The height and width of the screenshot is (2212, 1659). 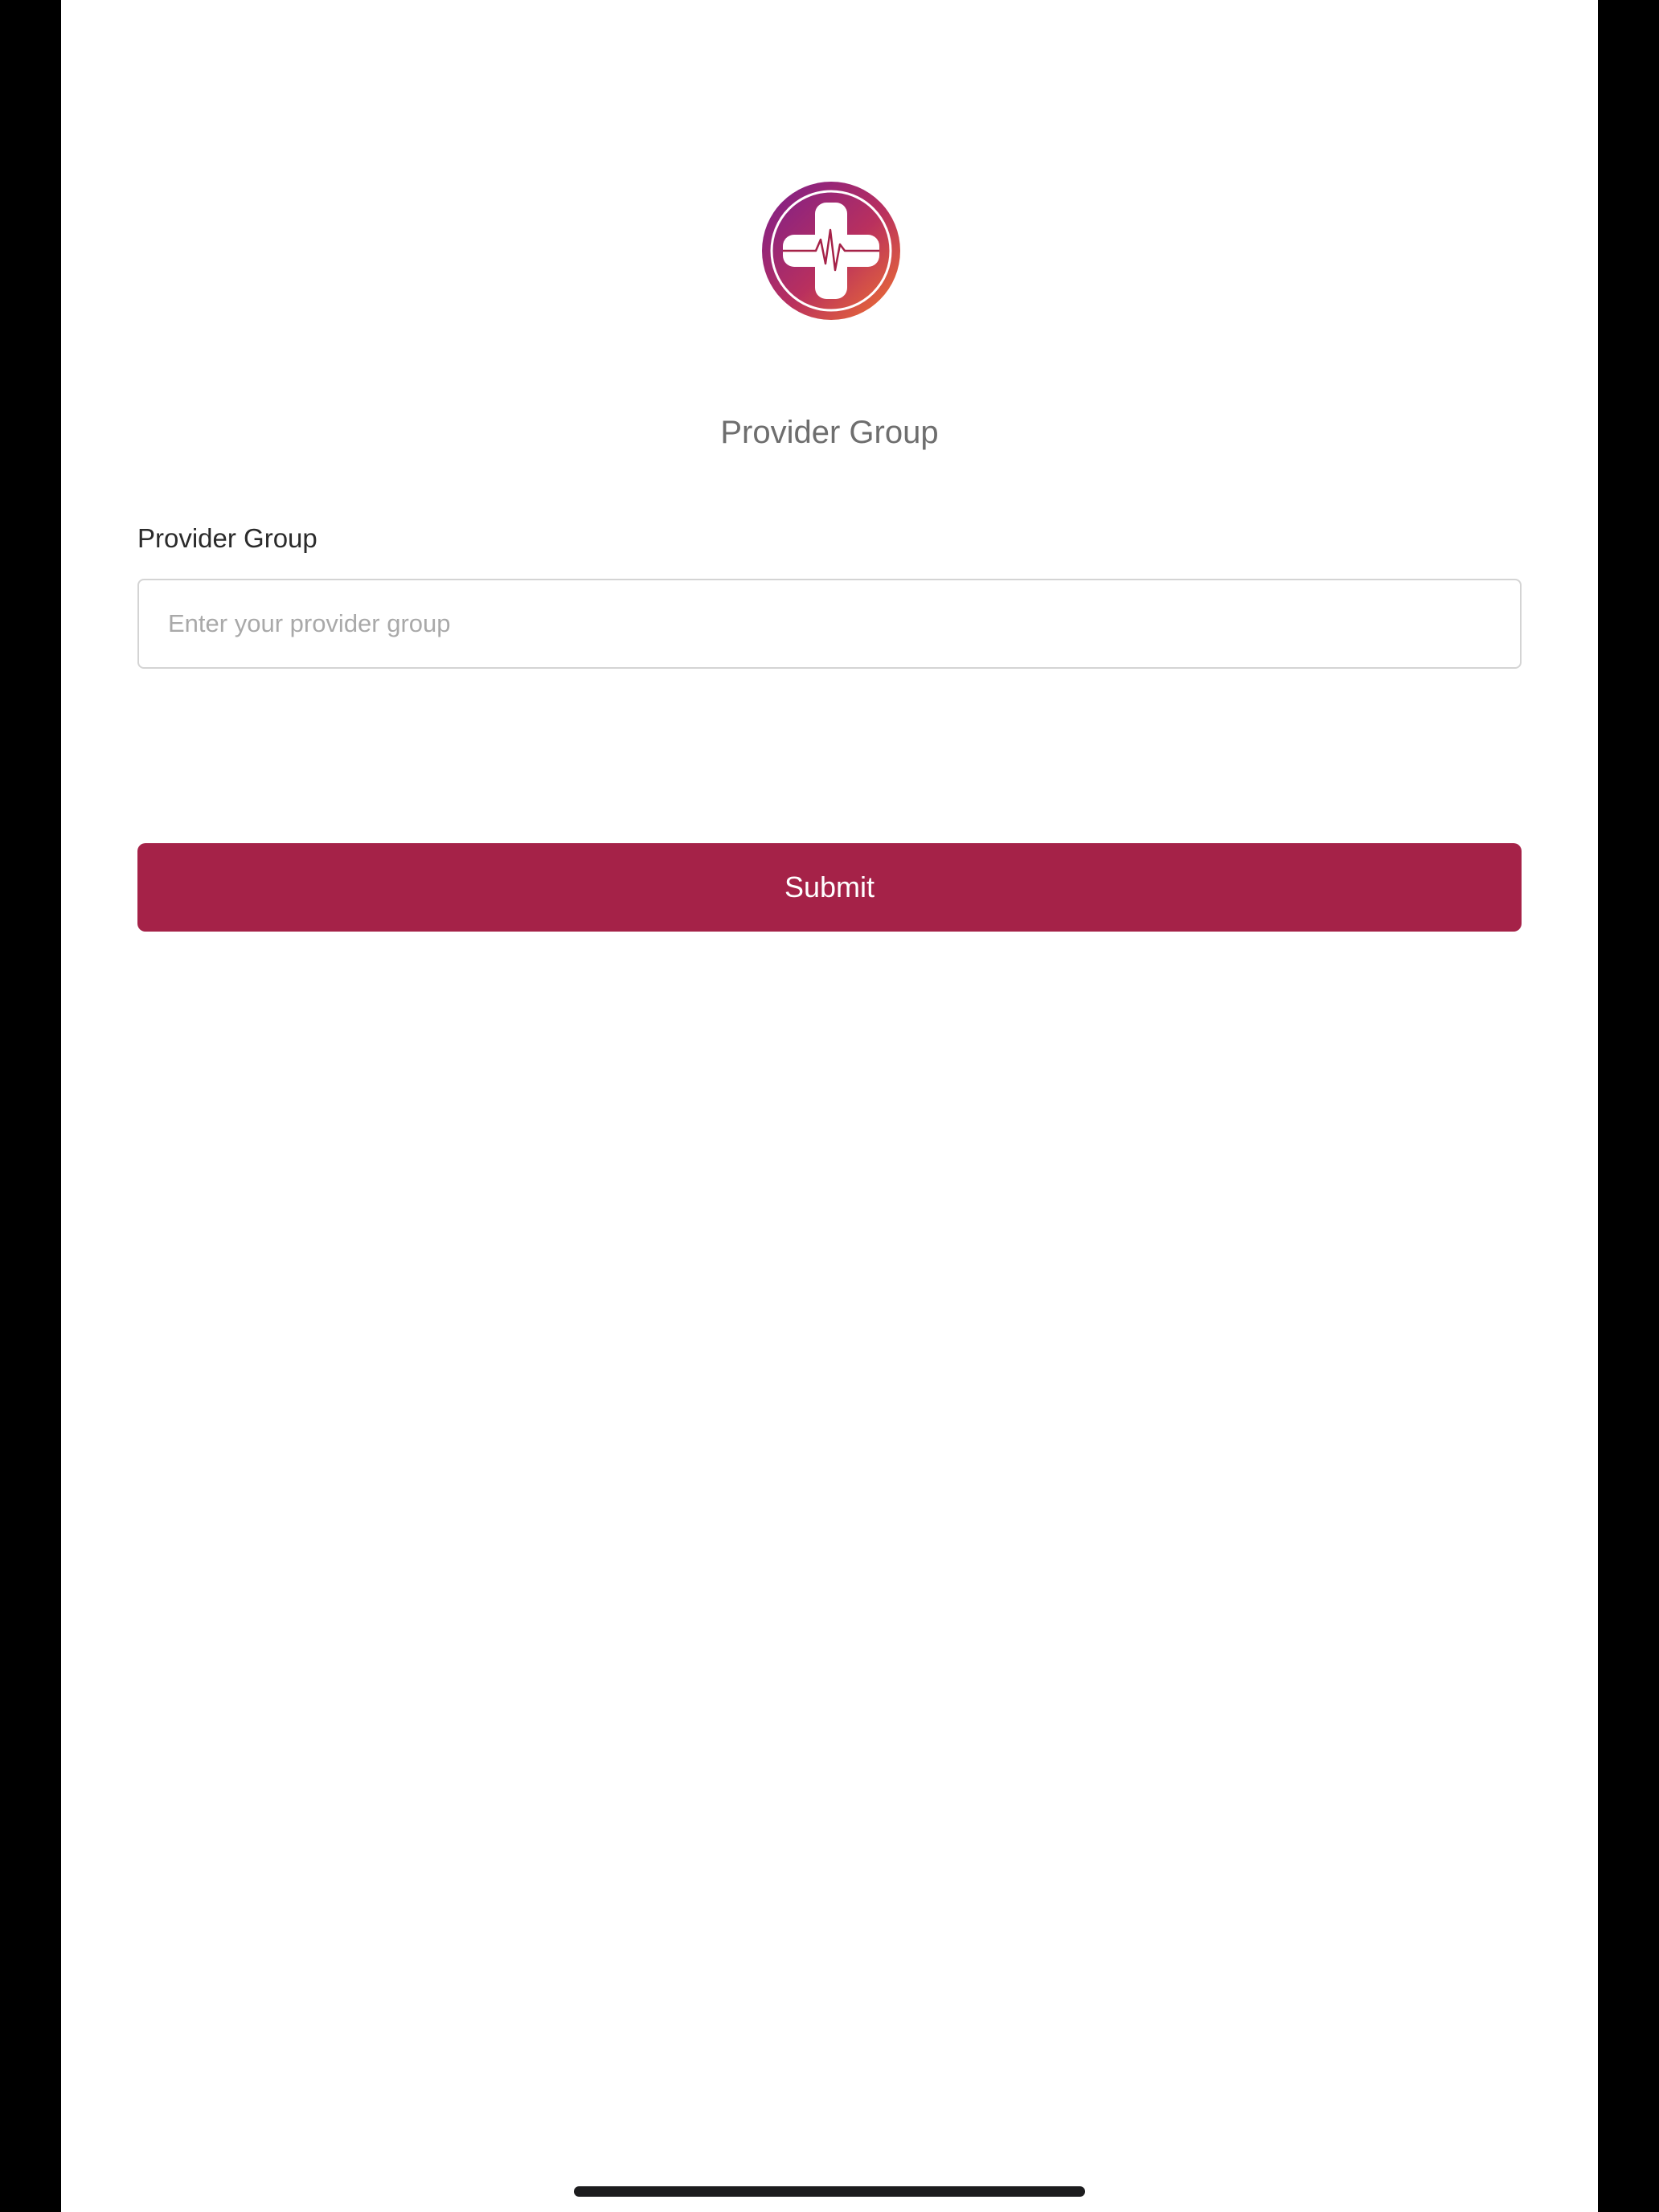 I want to click on page-title: Provider Group, so click(x=829, y=432).